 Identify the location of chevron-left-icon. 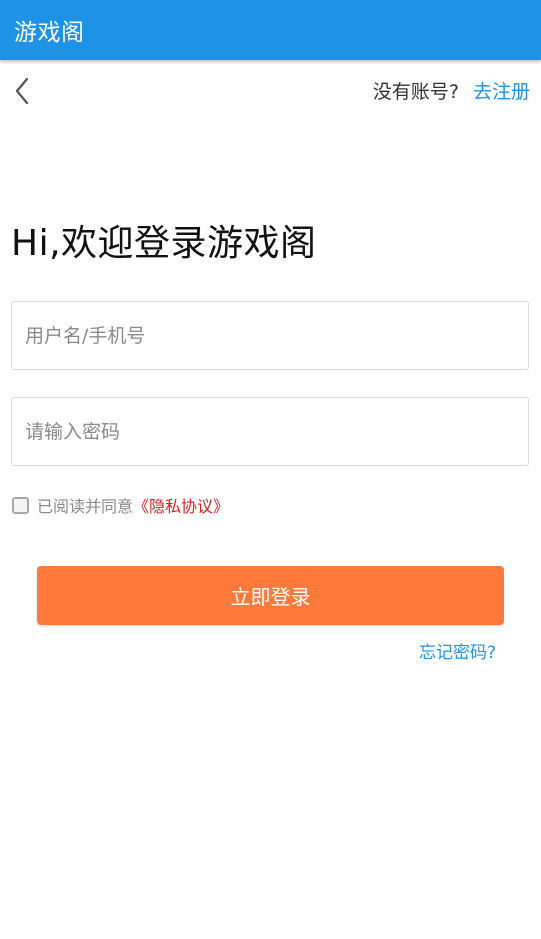
(22, 91).